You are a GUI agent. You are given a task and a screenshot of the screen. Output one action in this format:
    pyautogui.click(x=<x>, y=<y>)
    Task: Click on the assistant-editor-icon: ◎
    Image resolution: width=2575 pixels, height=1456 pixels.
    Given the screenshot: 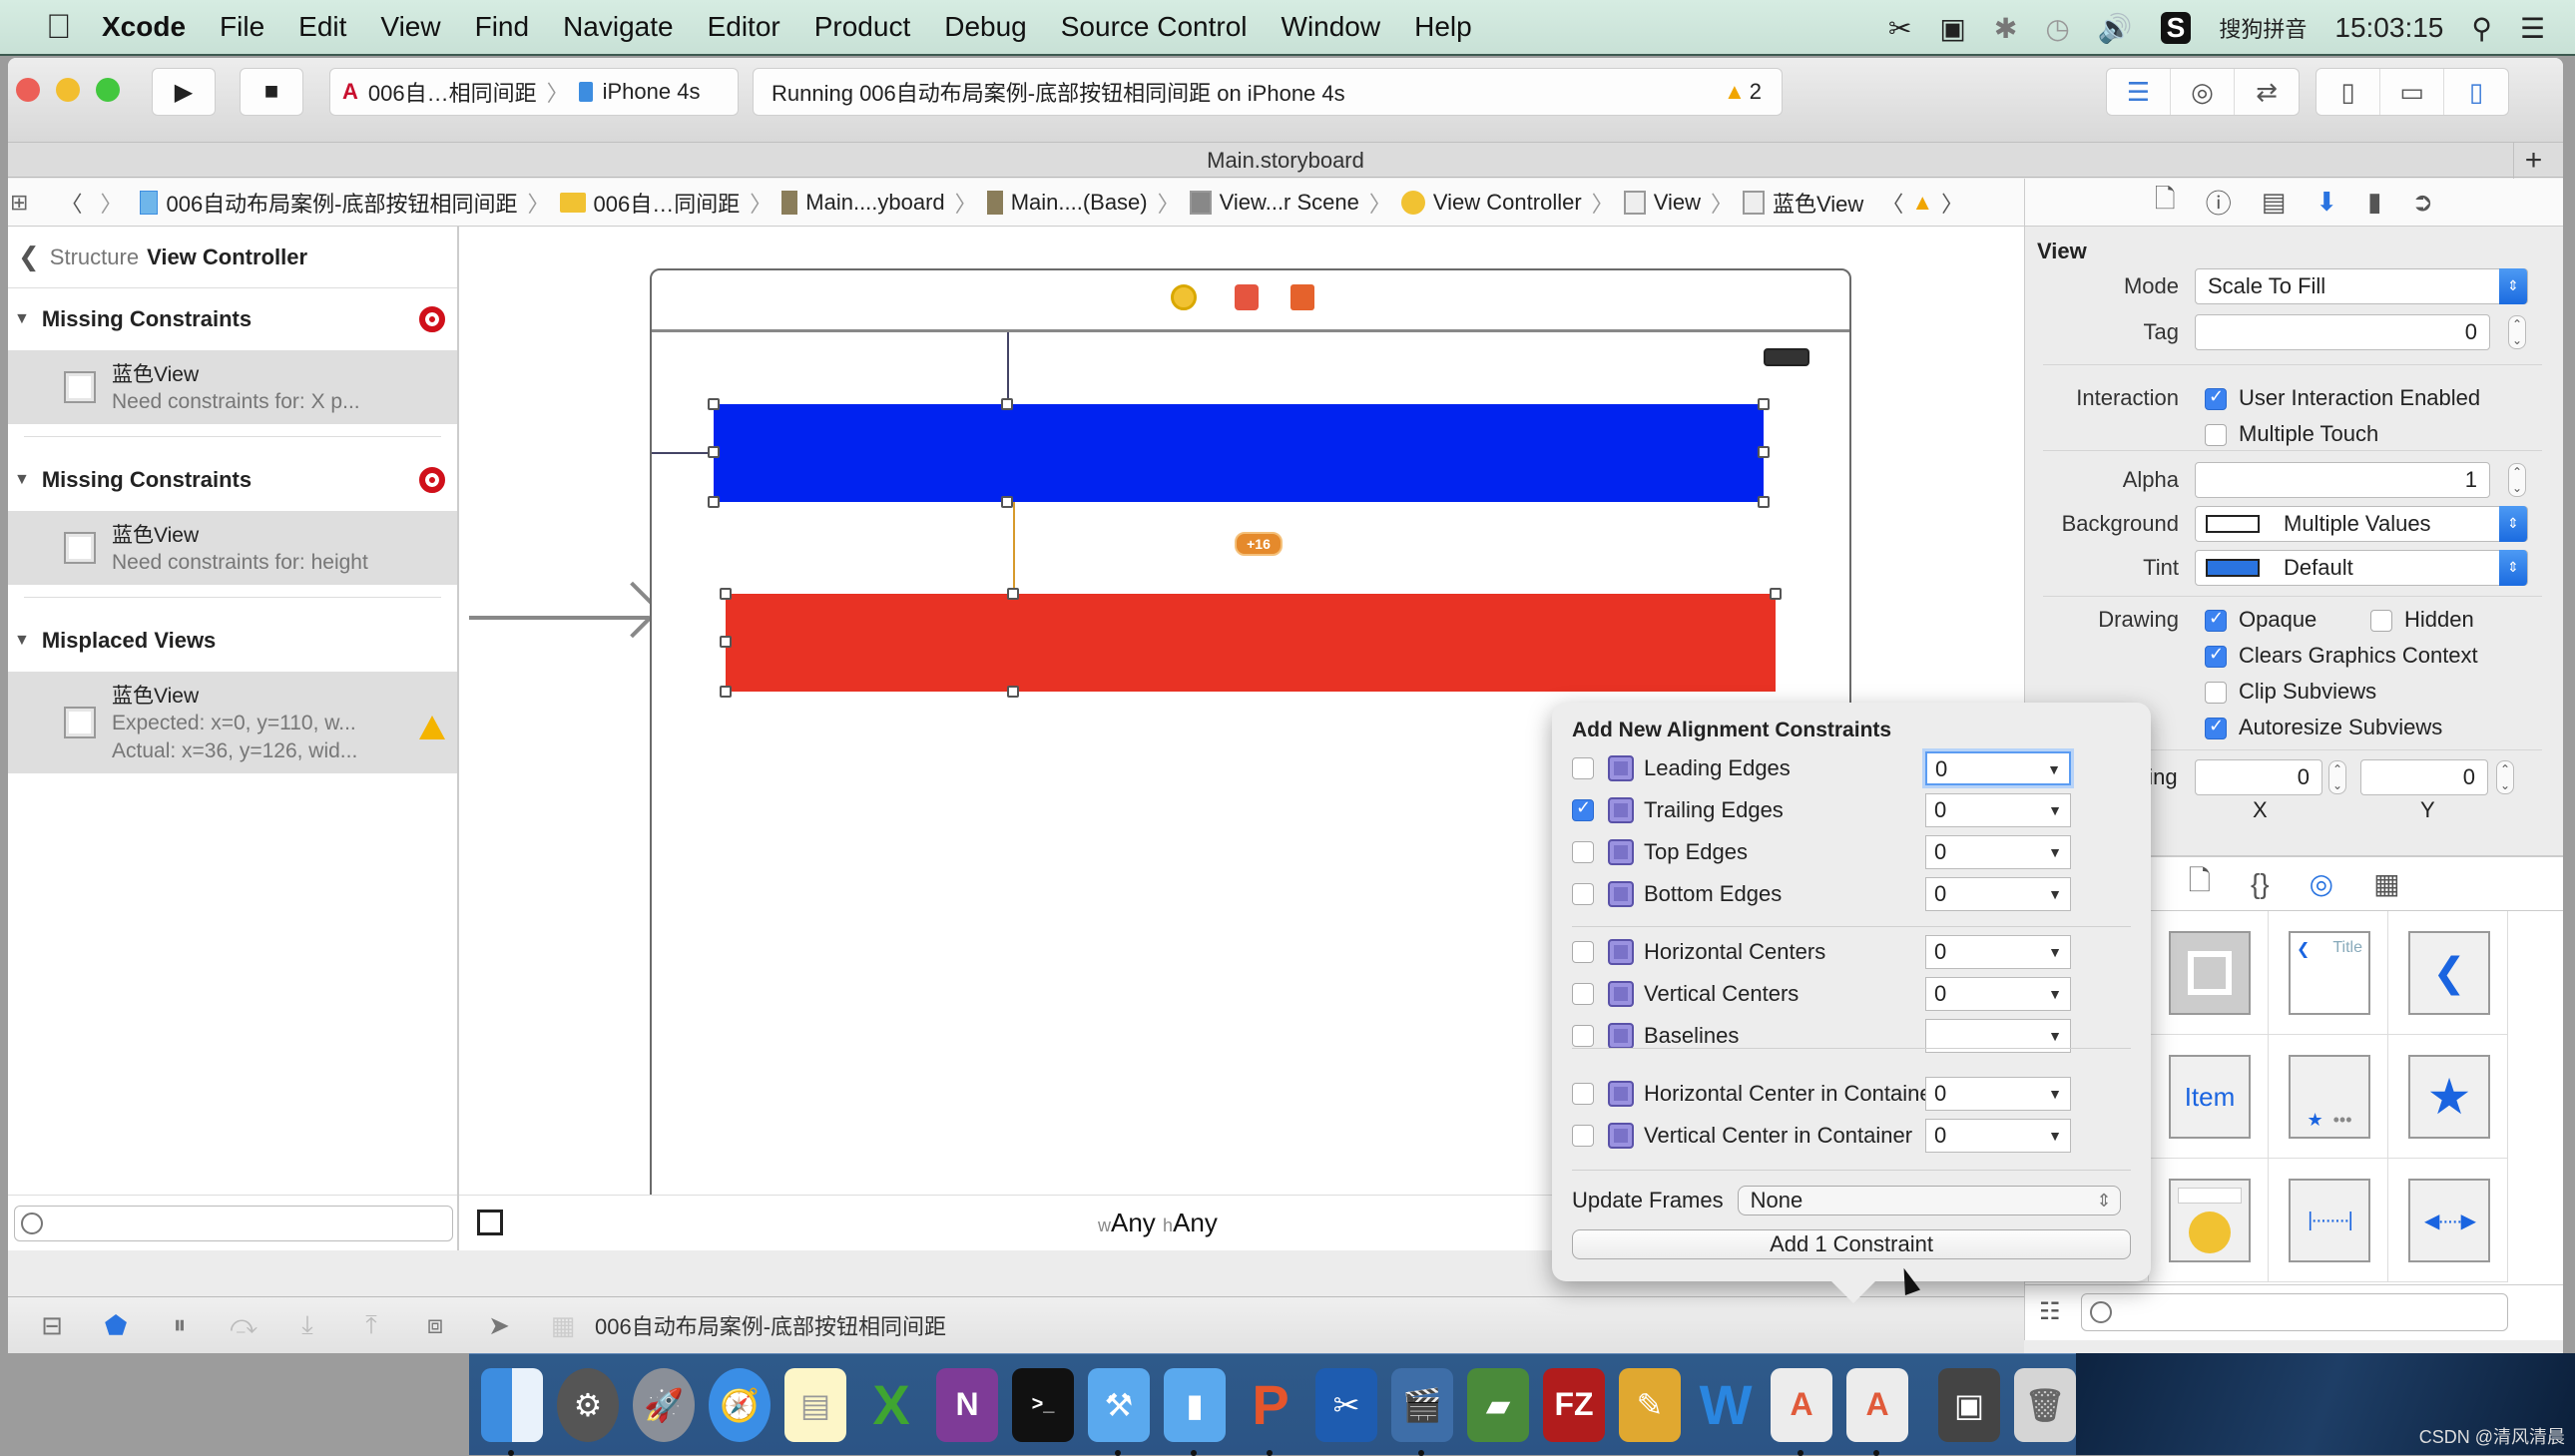 What is the action you would take?
    pyautogui.click(x=2203, y=92)
    